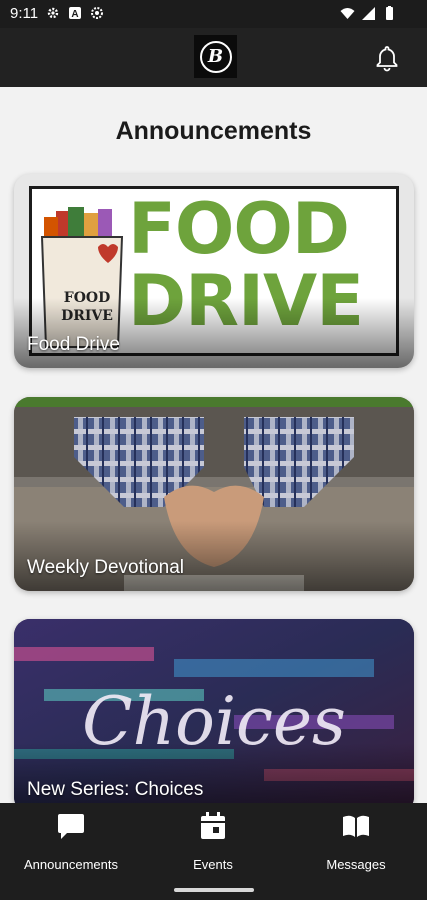 This screenshot has height=900, width=427. I want to click on nav-label: Messages, so click(356, 864).